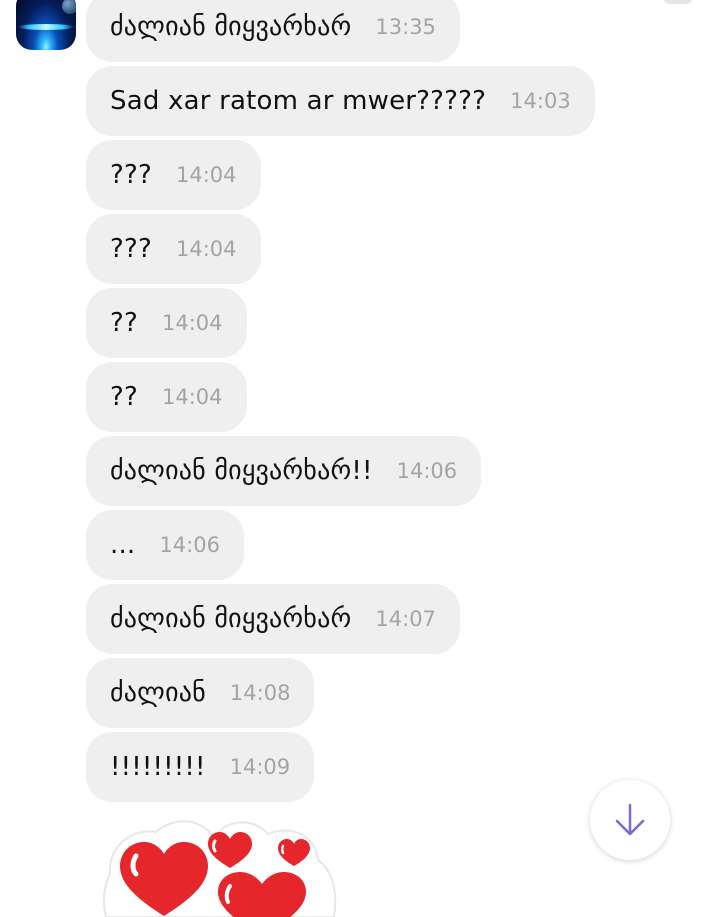 This screenshot has height=917, width=720. What do you see at coordinates (386, 695) in the screenshot?
I see `message-row: ძალიან 14:08` at bounding box center [386, 695].